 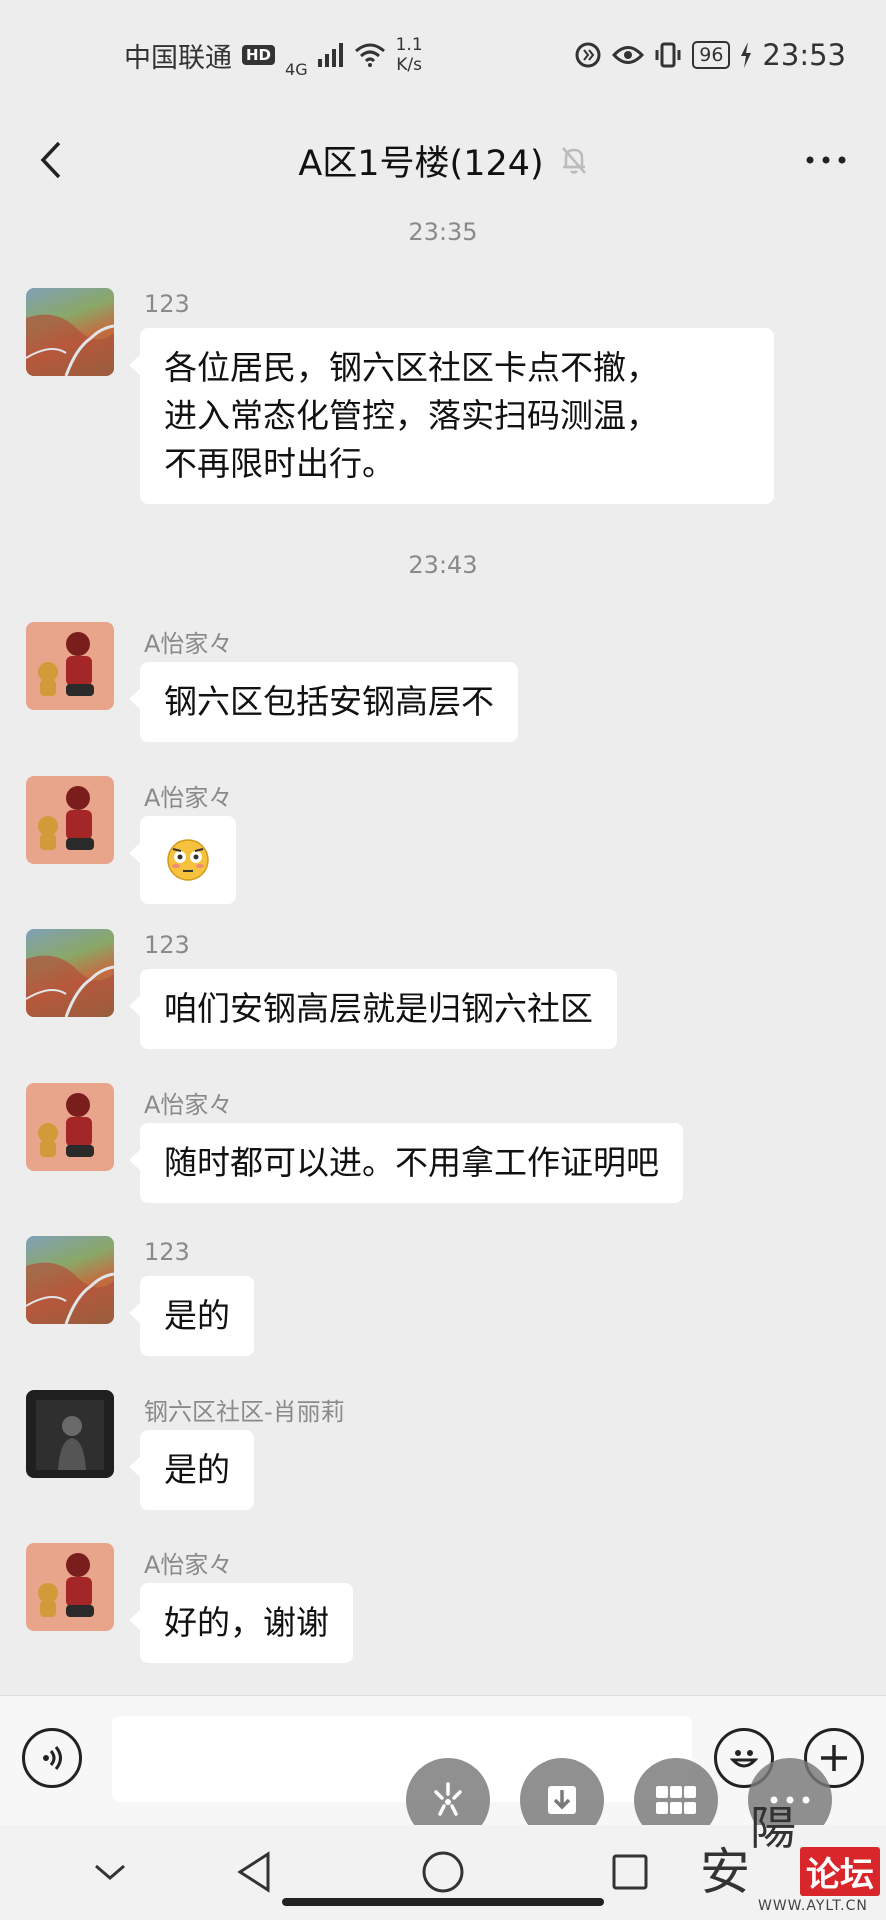 I want to click on data-saver-icon, so click(x=588, y=55).